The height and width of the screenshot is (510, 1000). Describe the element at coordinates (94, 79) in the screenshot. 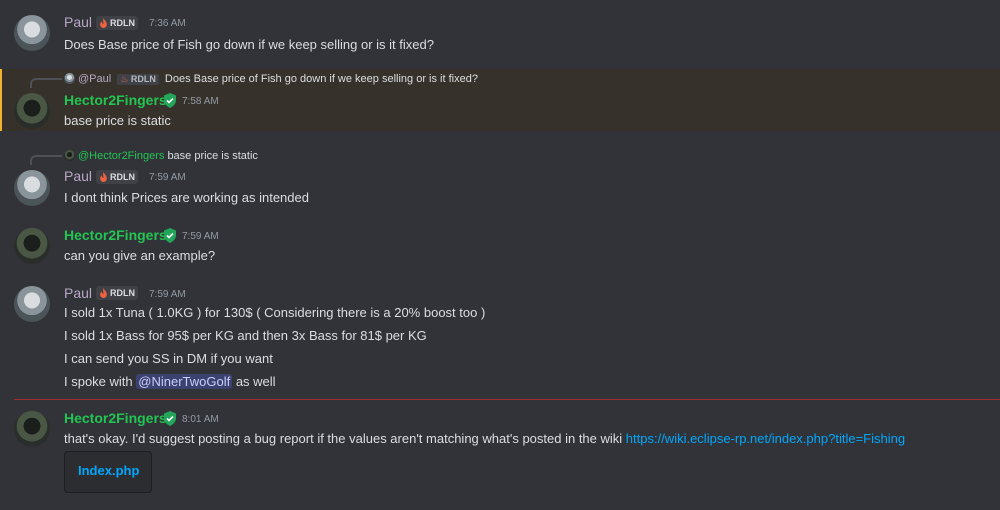

I see `reply-mention: @Paul` at that location.